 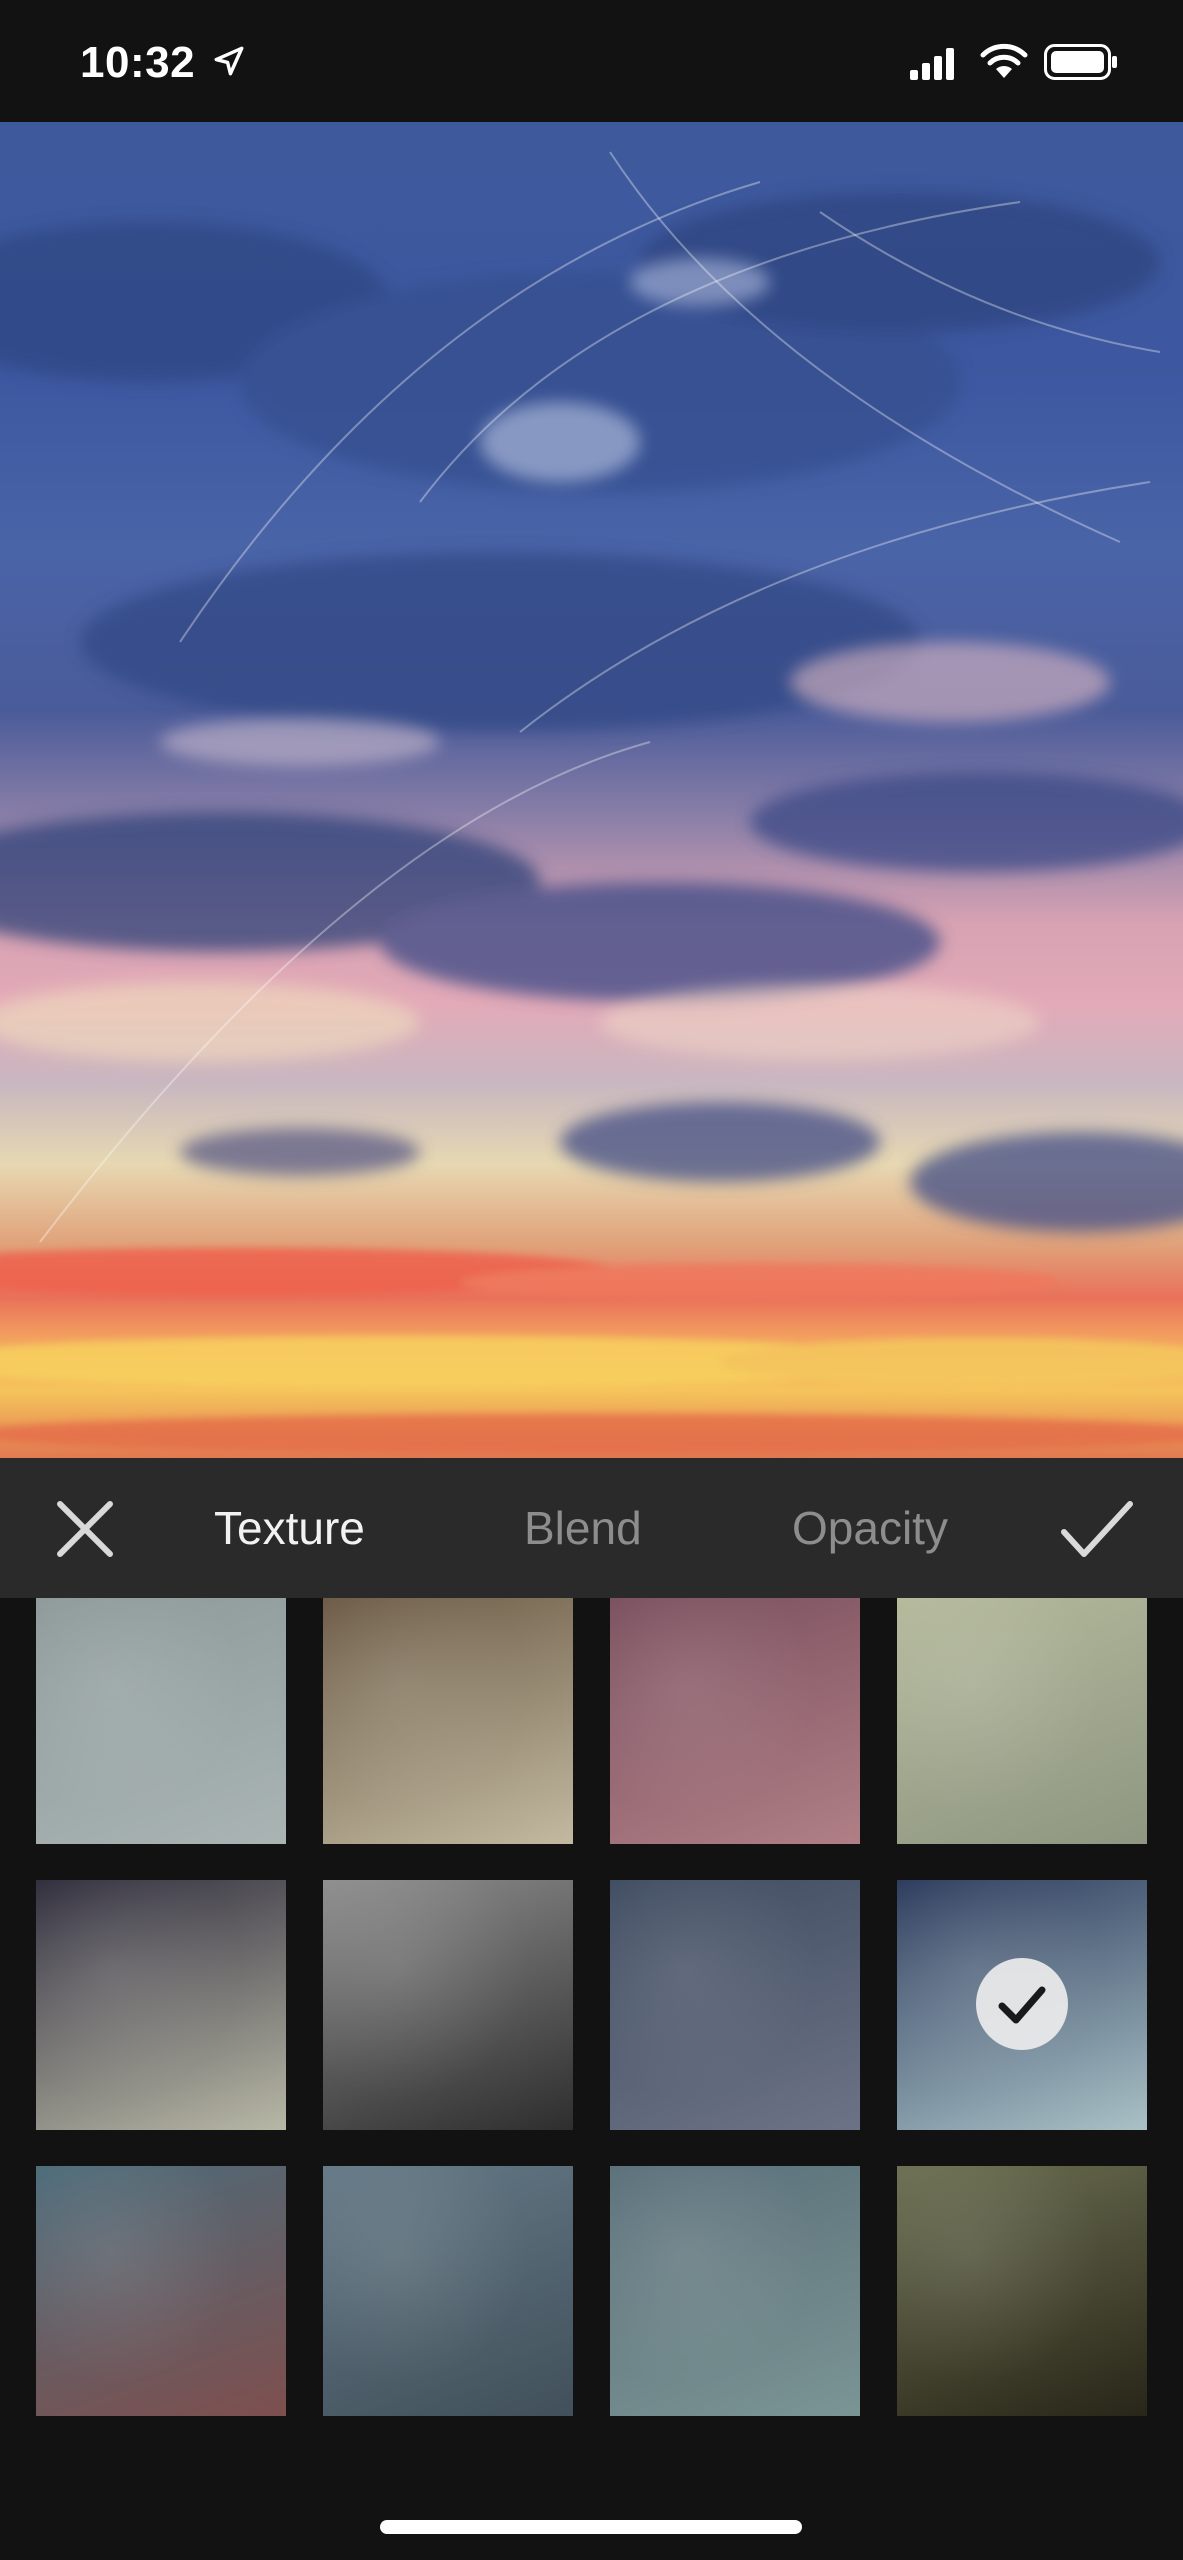 I want to click on selected-texture-badge, so click(x=1022, y=2004).